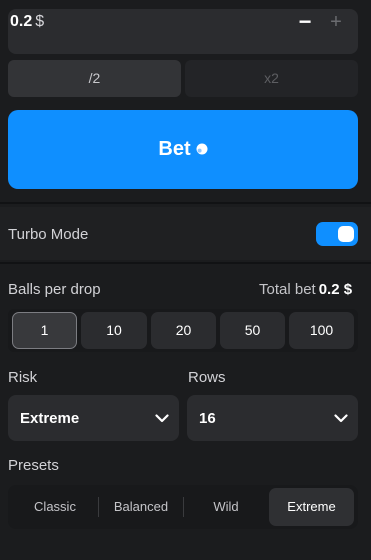 This screenshot has height=560, width=371. Describe the element at coordinates (287, 289) in the screenshot. I see `total-bet-prefix: Total bet` at that location.